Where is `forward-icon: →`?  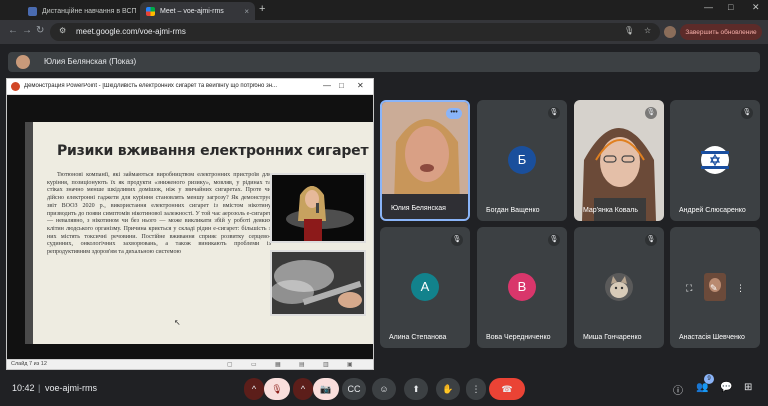 forward-icon: → is located at coordinates (27, 30).